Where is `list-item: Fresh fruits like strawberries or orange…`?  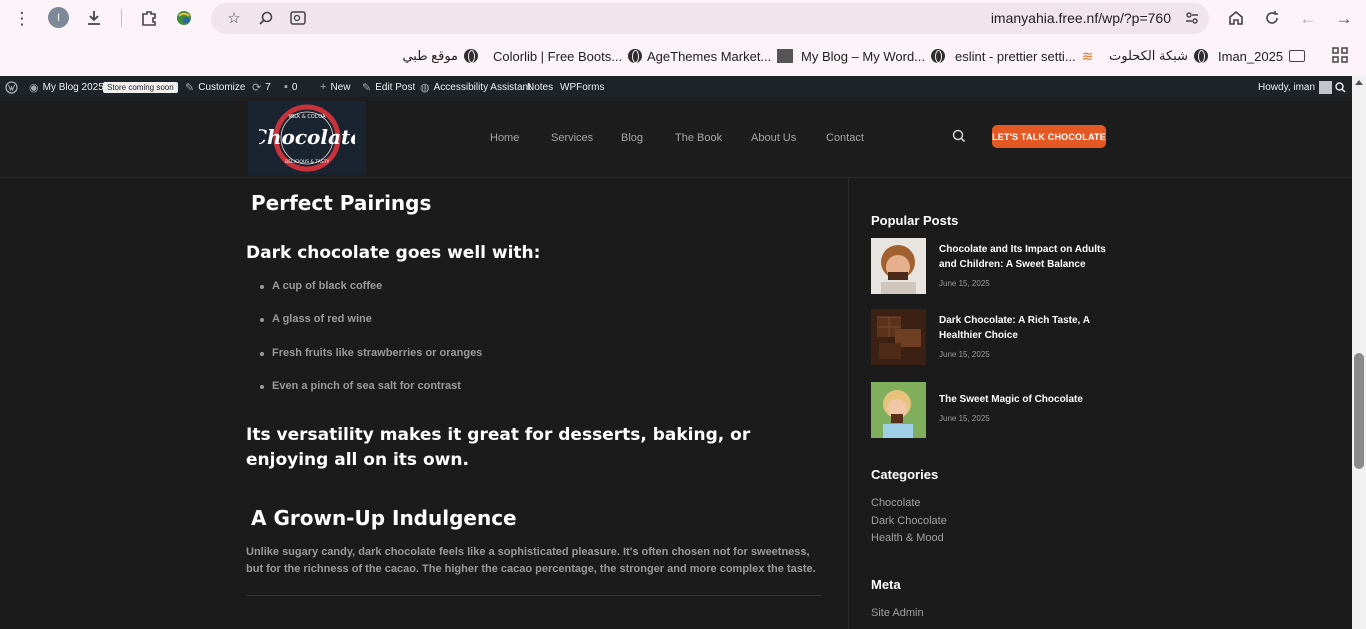
list-item: Fresh fruits like strawberries or orange… is located at coordinates (377, 353).